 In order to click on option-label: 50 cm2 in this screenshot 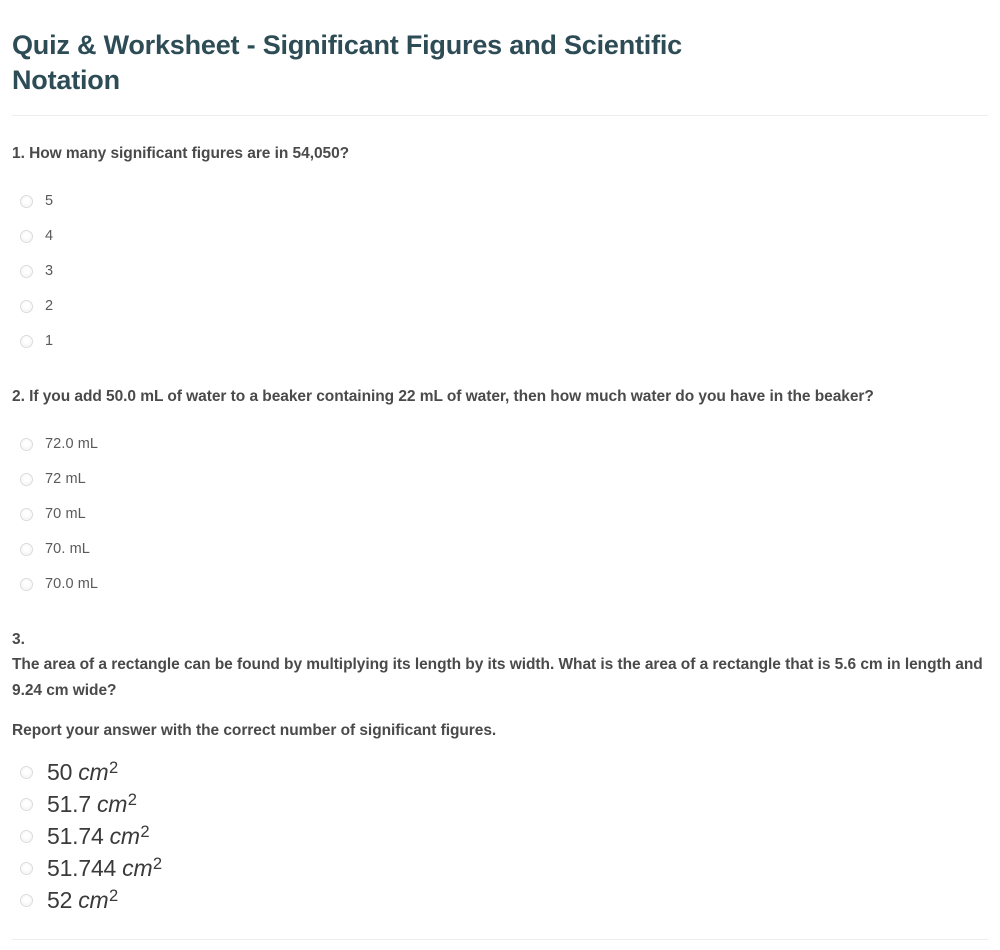, I will do `click(82, 772)`.